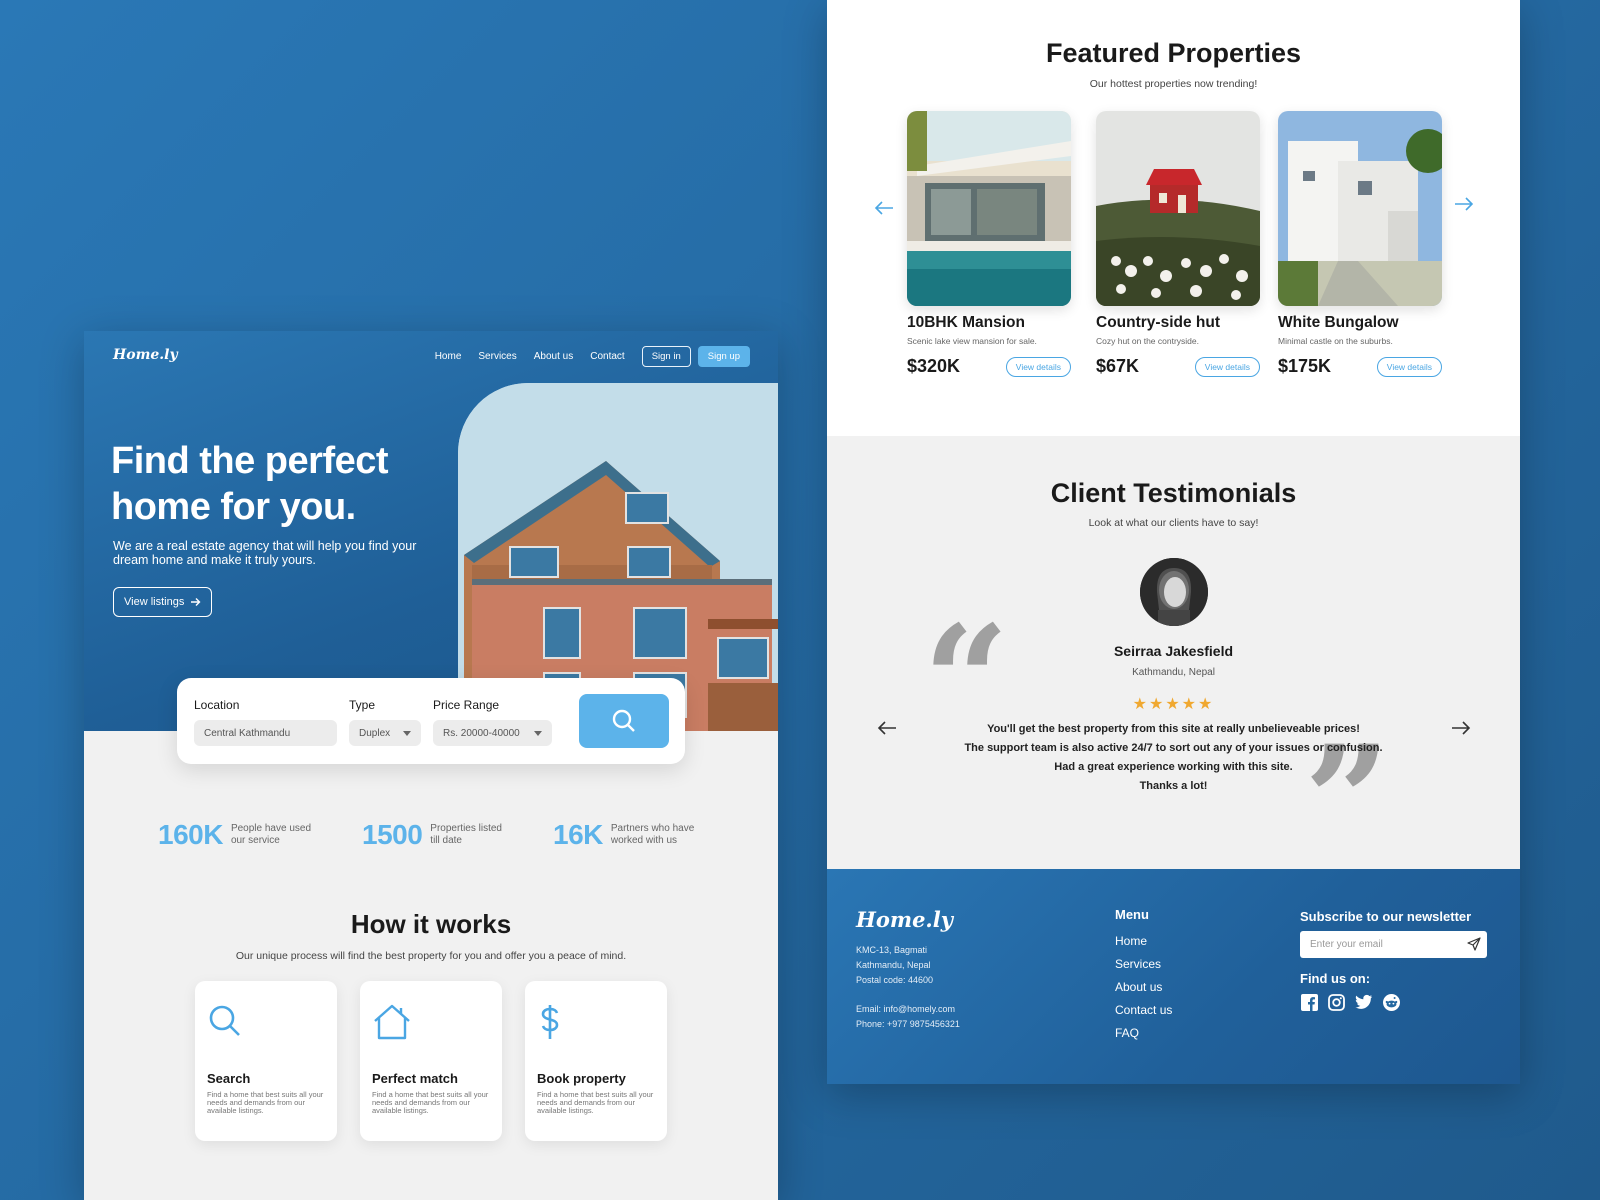  What do you see at coordinates (250, 484) in the screenshot?
I see `hero-title: Find the perfect home for you.` at bounding box center [250, 484].